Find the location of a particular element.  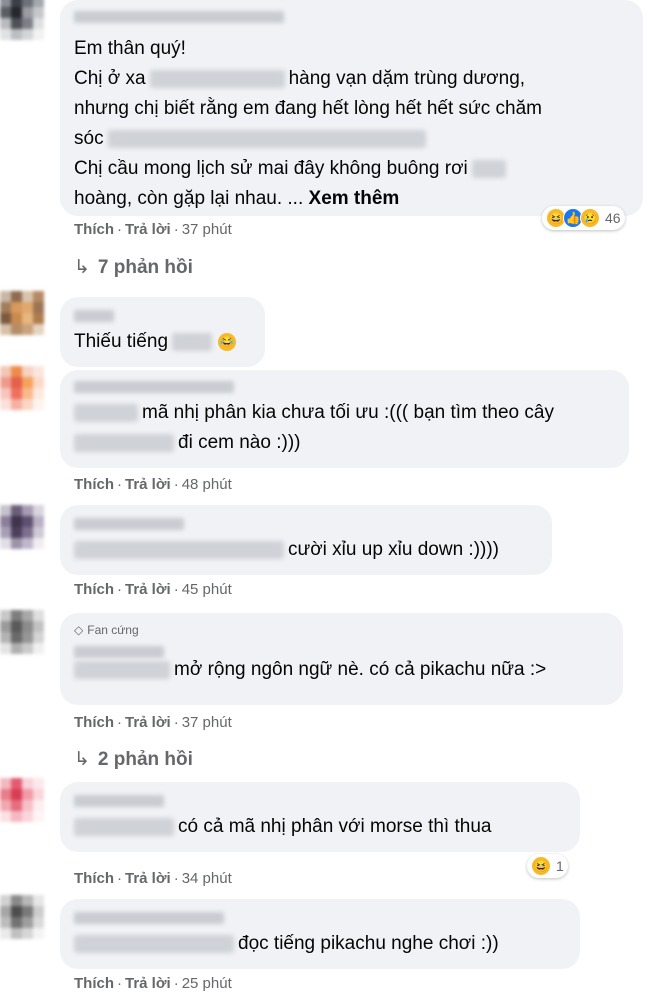

reaction-summary: 😆 1 is located at coordinates (547, 866).